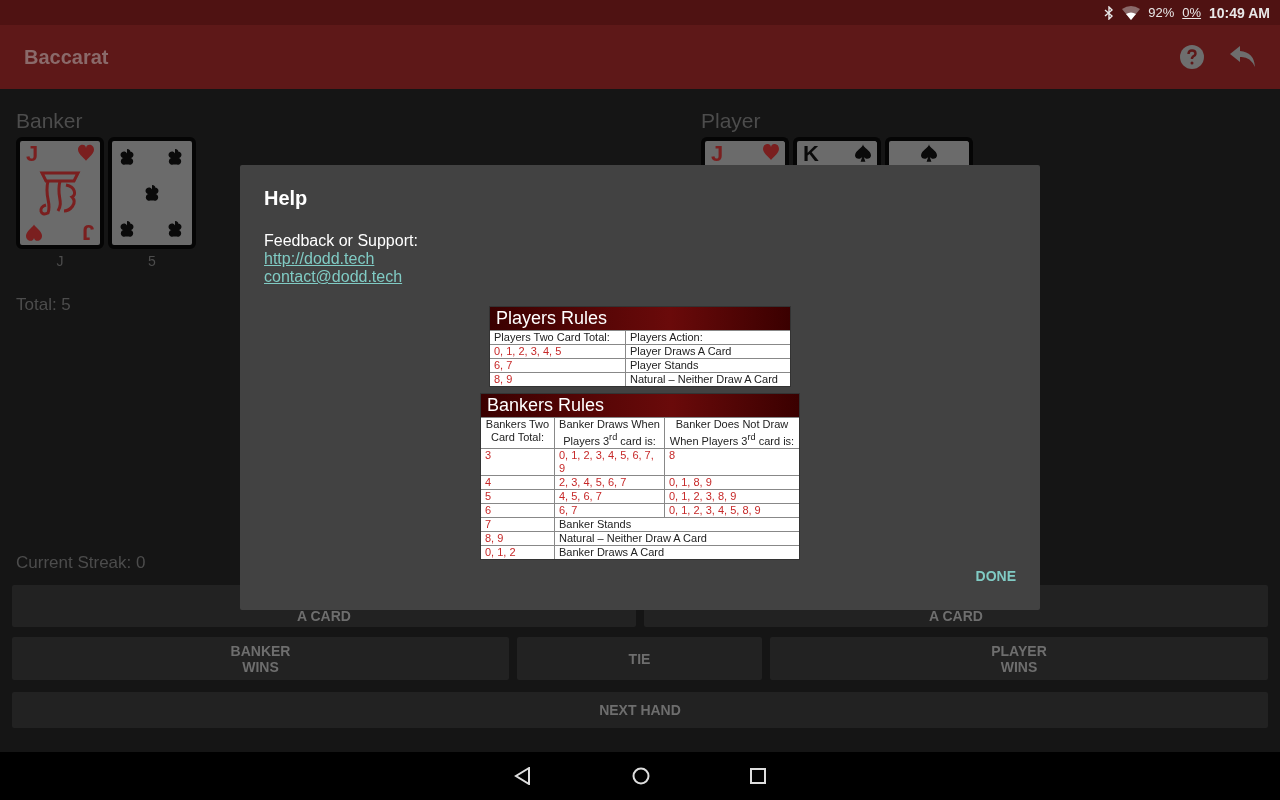 This screenshot has width=1280, height=800. Describe the element at coordinates (731, 510) in the screenshot. I see `table-cell: 0, 1, 2, 3, 4, 5, 8, 9` at that location.